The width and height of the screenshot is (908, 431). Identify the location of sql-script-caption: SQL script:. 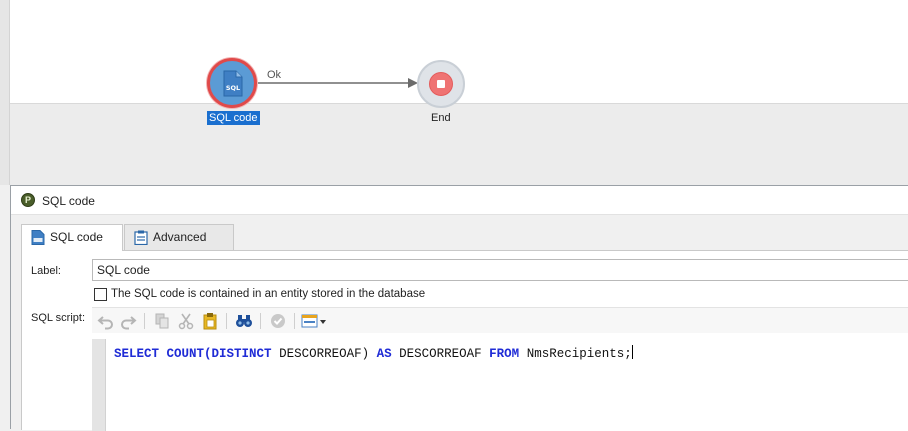
(58, 318).